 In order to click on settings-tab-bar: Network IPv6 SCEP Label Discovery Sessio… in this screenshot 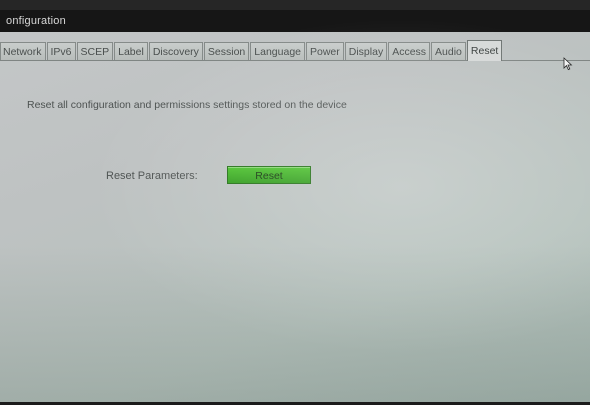, I will do `click(295, 49)`.